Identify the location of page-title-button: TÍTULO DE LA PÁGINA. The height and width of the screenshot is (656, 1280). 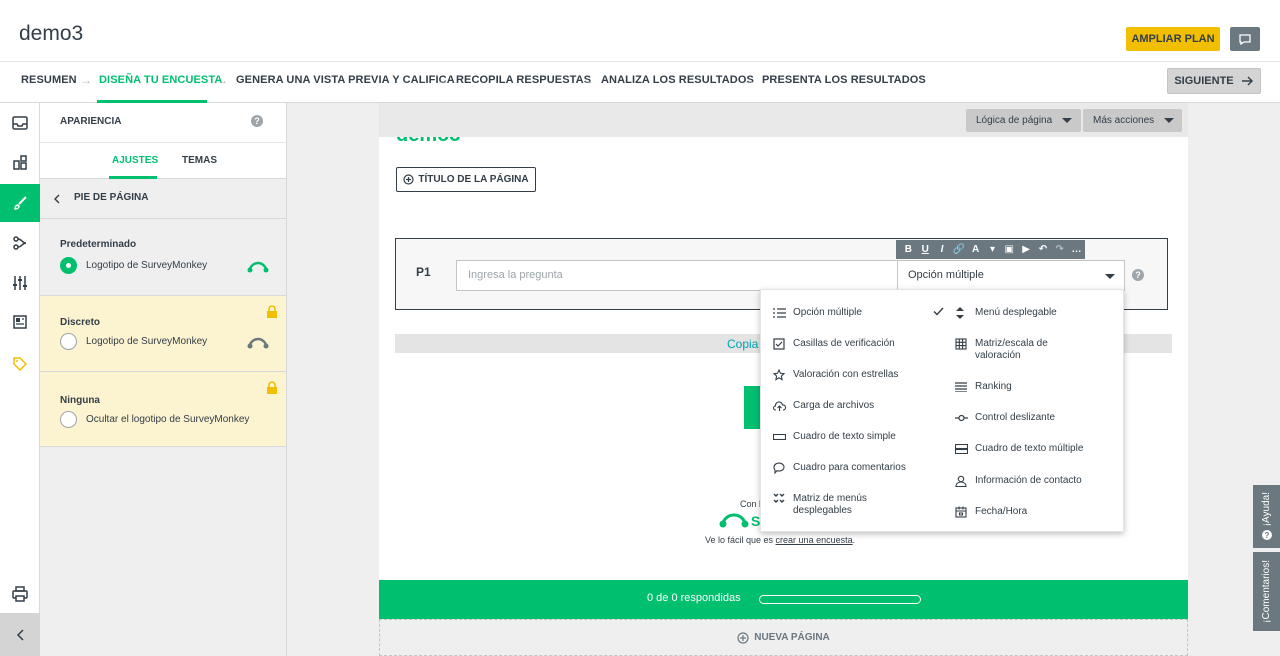
(466, 179).